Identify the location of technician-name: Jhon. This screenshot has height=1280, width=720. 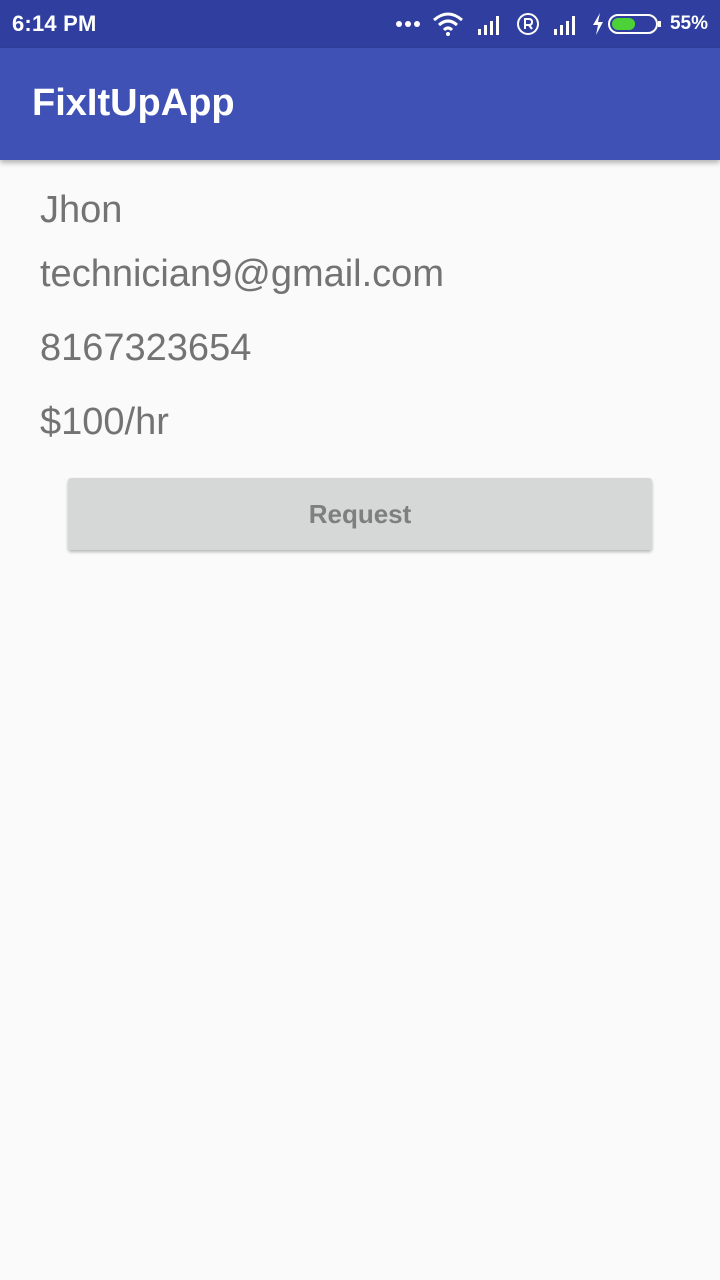
(81, 210).